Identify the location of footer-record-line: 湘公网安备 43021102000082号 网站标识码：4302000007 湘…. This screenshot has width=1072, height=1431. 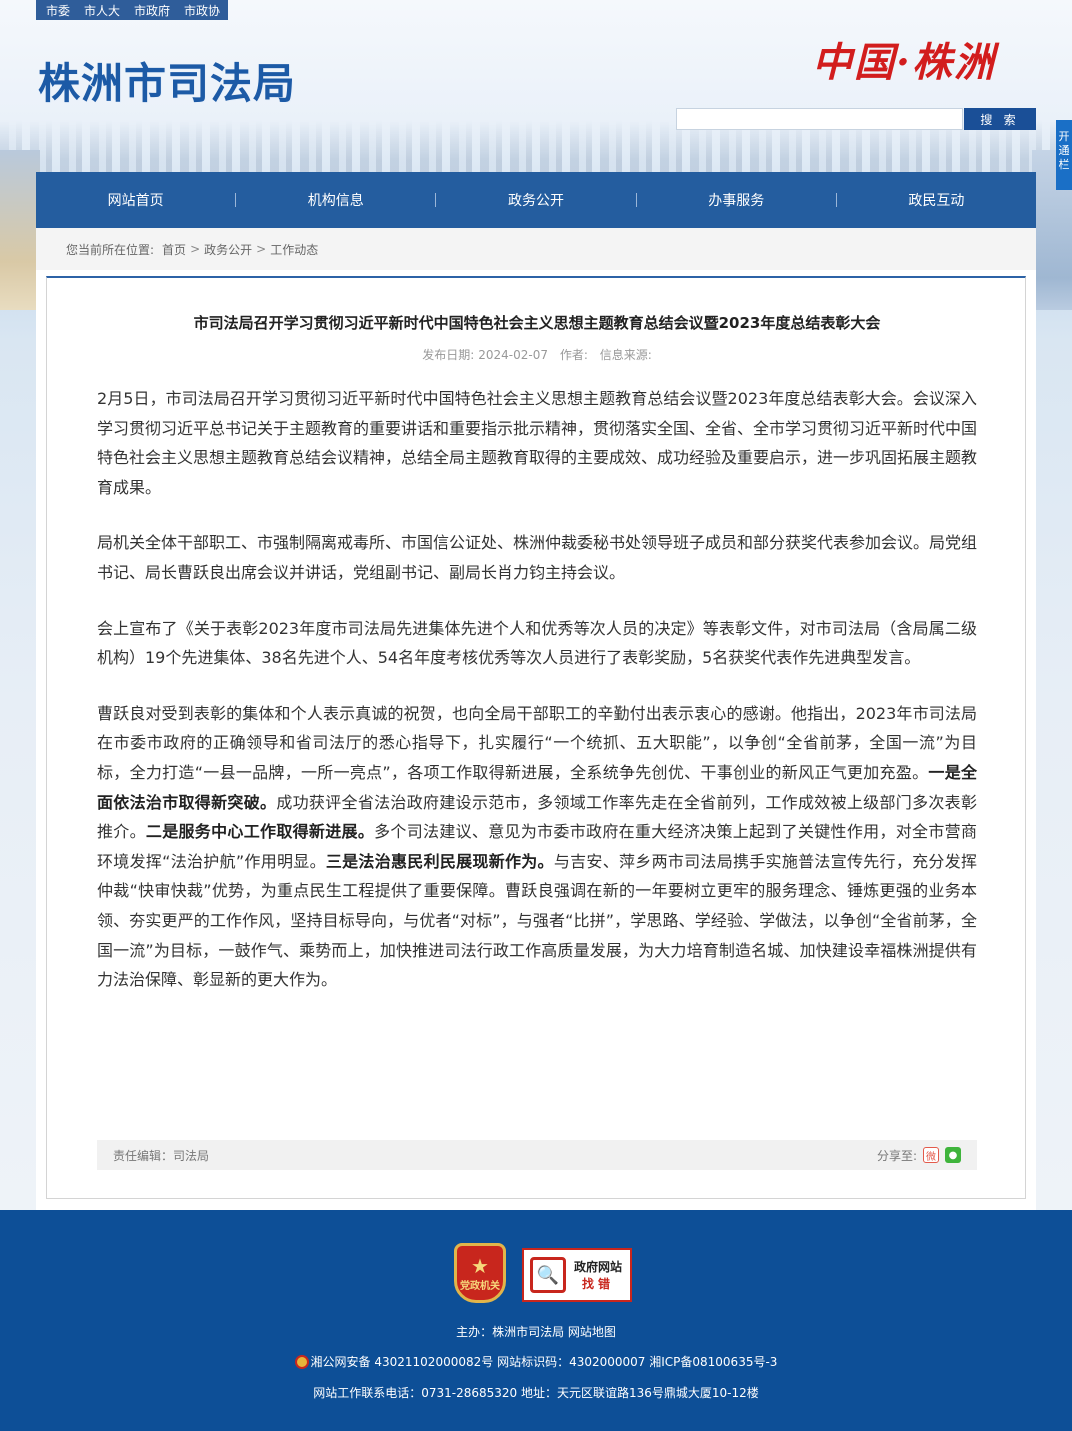
(536, 1361).